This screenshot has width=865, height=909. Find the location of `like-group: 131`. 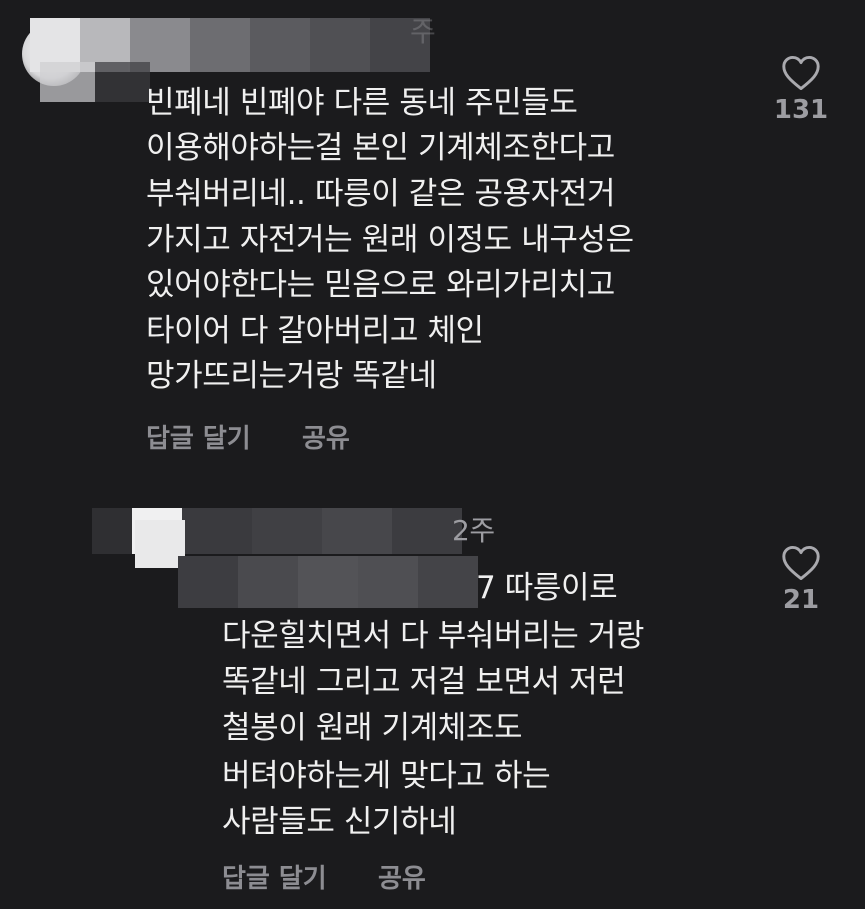

like-group: 131 is located at coordinates (801, 90).